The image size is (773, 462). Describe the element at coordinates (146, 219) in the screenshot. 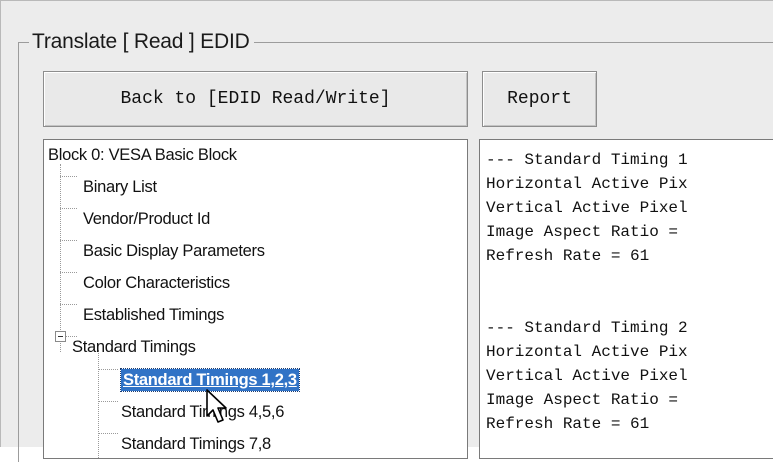

I see `tree-item-vendor-product-id: Vendor/Product Id` at that location.